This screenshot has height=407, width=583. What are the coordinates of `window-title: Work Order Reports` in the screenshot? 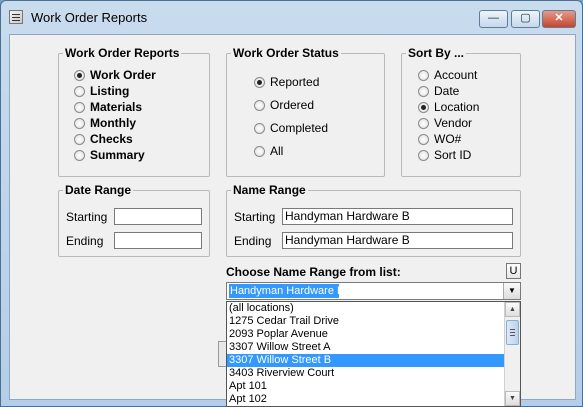 It's located at (89, 17).